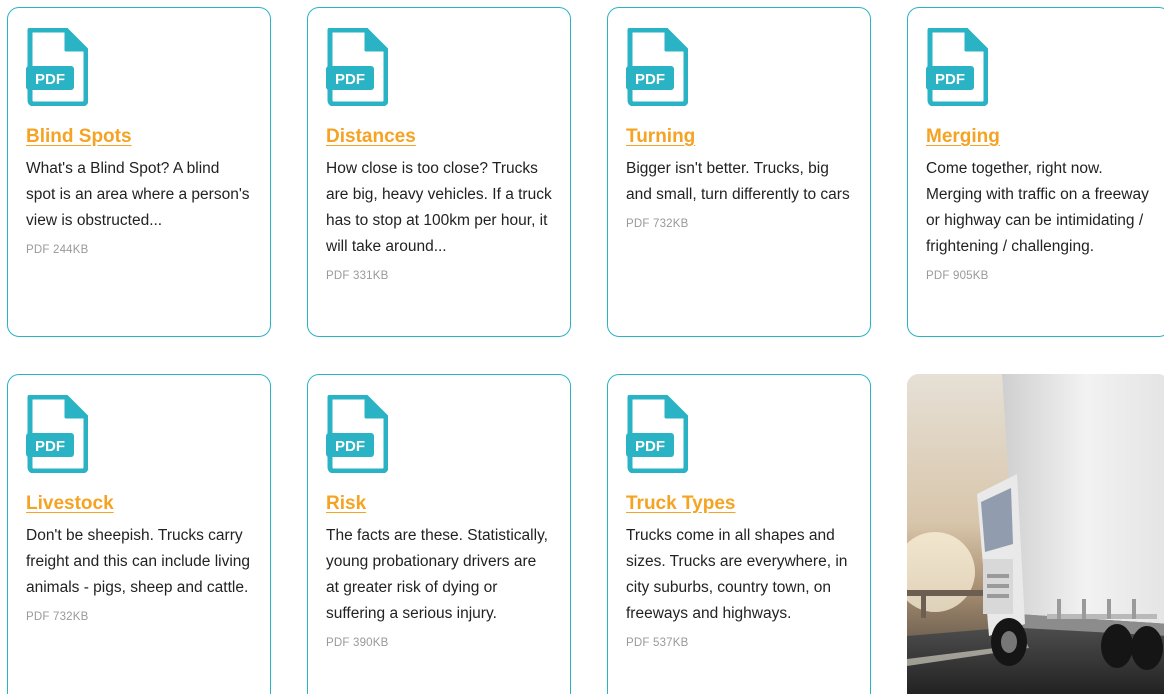  I want to click on resource-file-info: PDF 537KB, so click(657, 643).